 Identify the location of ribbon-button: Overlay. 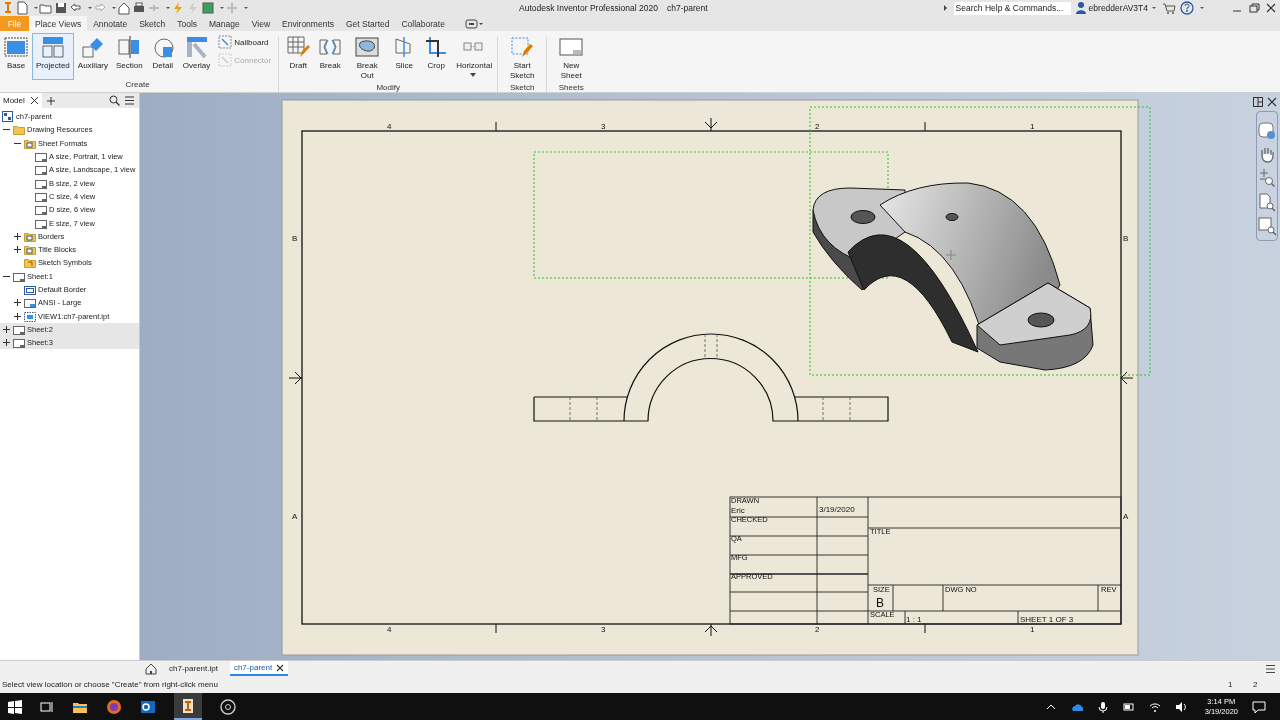
(196, 56).